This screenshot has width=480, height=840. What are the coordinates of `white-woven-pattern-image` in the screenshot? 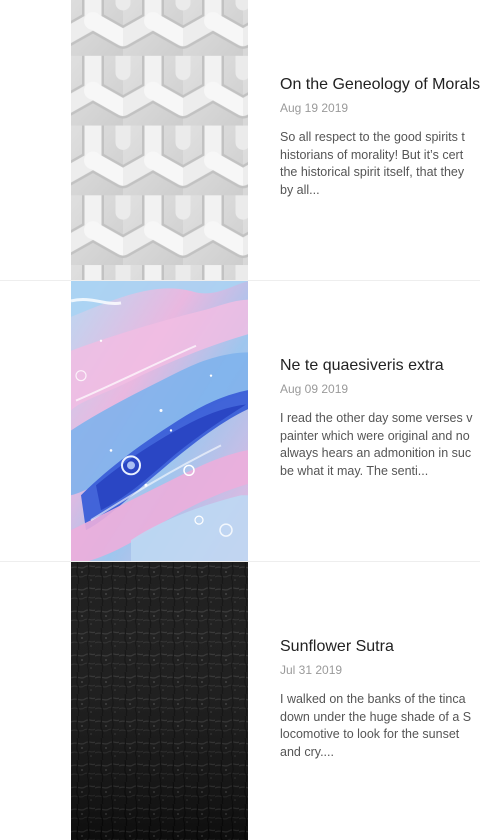 It's located at (159, 140).